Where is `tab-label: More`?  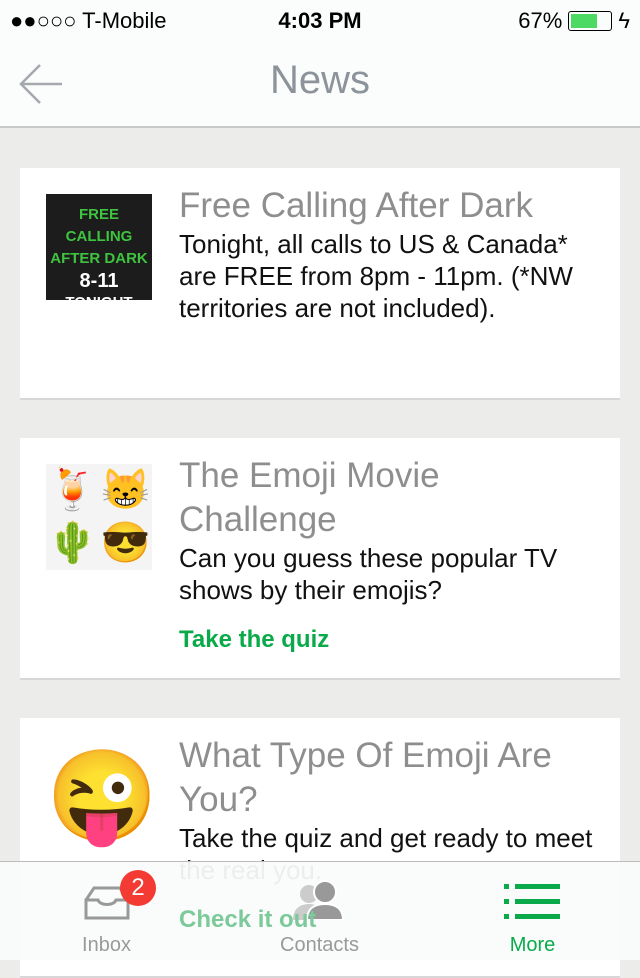
tab-label: More is located at coordinates (532, 945).